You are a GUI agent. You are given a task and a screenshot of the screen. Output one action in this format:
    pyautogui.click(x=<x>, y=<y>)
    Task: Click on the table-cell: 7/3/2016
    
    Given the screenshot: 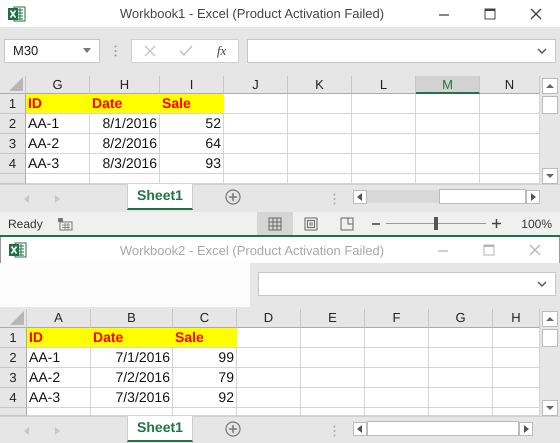 What is the action you would take?
    pyautogui.click(x=132, y=398)
    